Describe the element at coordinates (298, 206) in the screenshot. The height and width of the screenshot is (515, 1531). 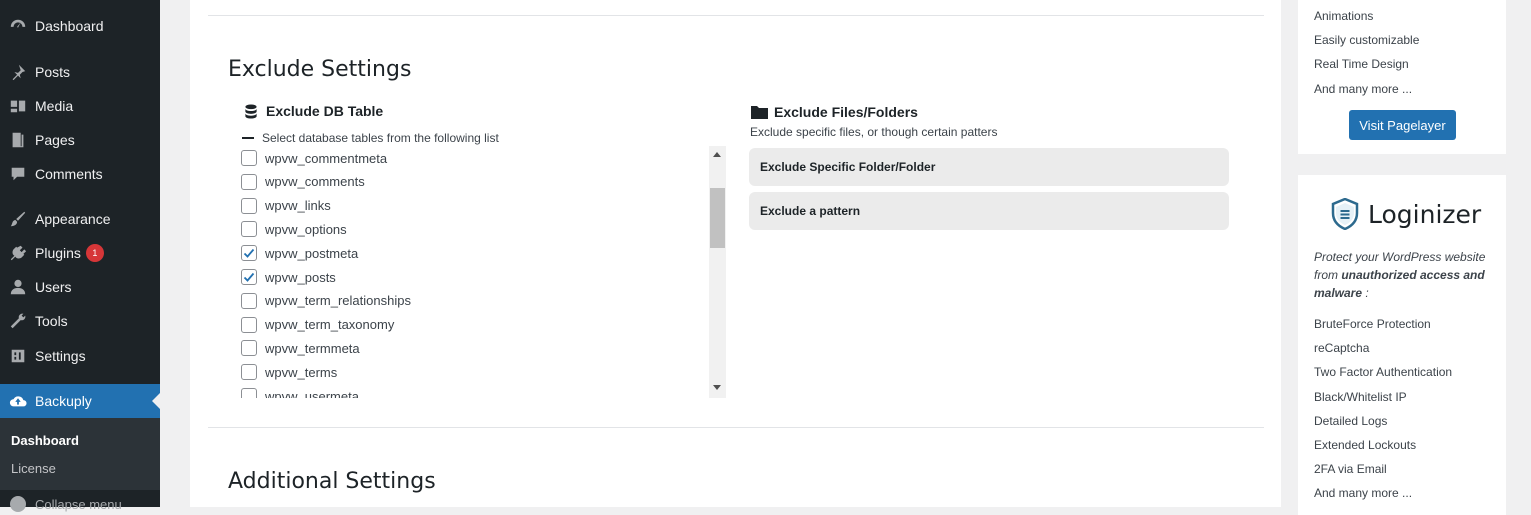
I see `db-table-name: wpvw_links` at that location.